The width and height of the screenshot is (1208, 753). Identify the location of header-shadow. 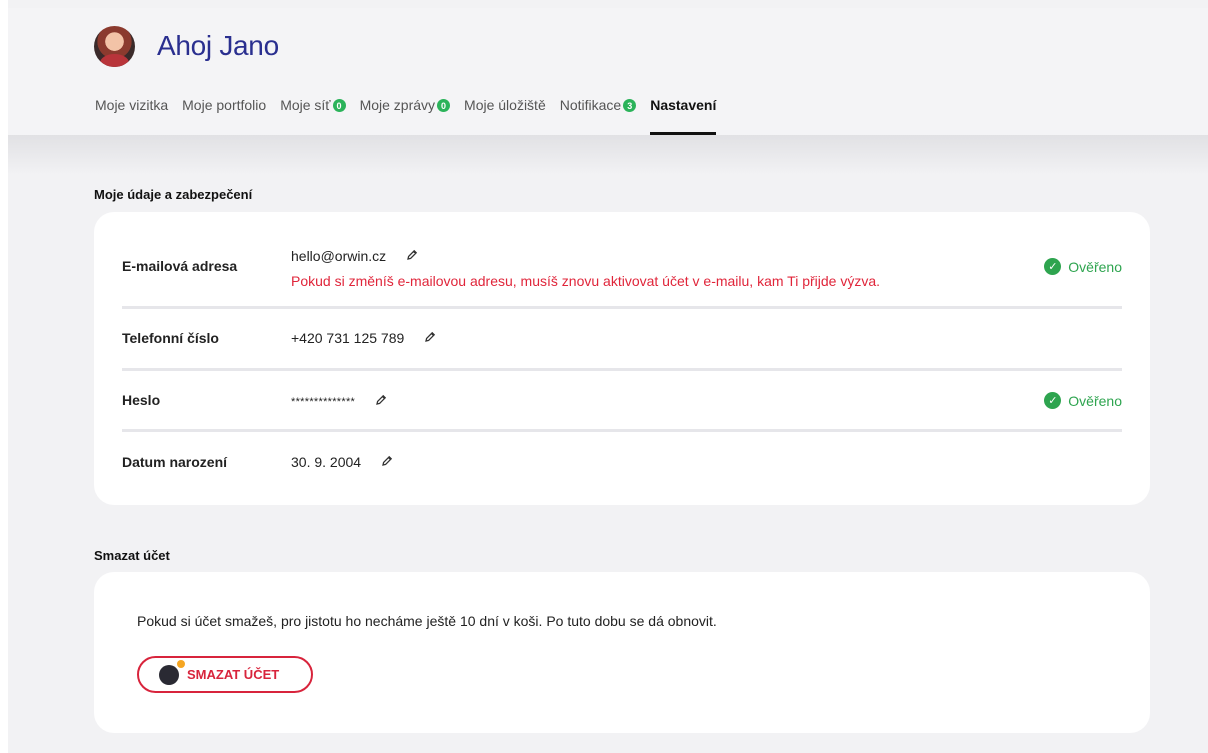
(608, 155).